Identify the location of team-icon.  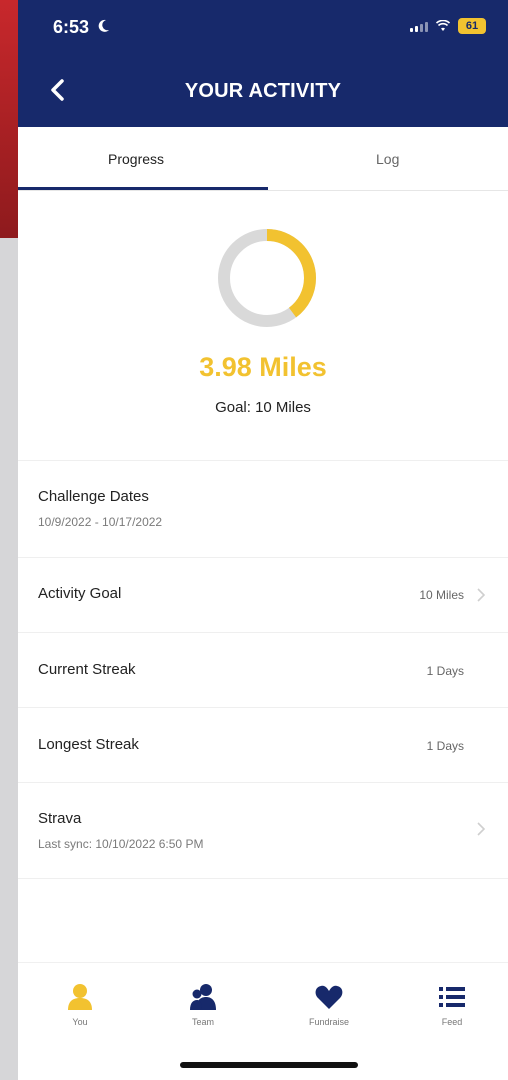
(203, 997).